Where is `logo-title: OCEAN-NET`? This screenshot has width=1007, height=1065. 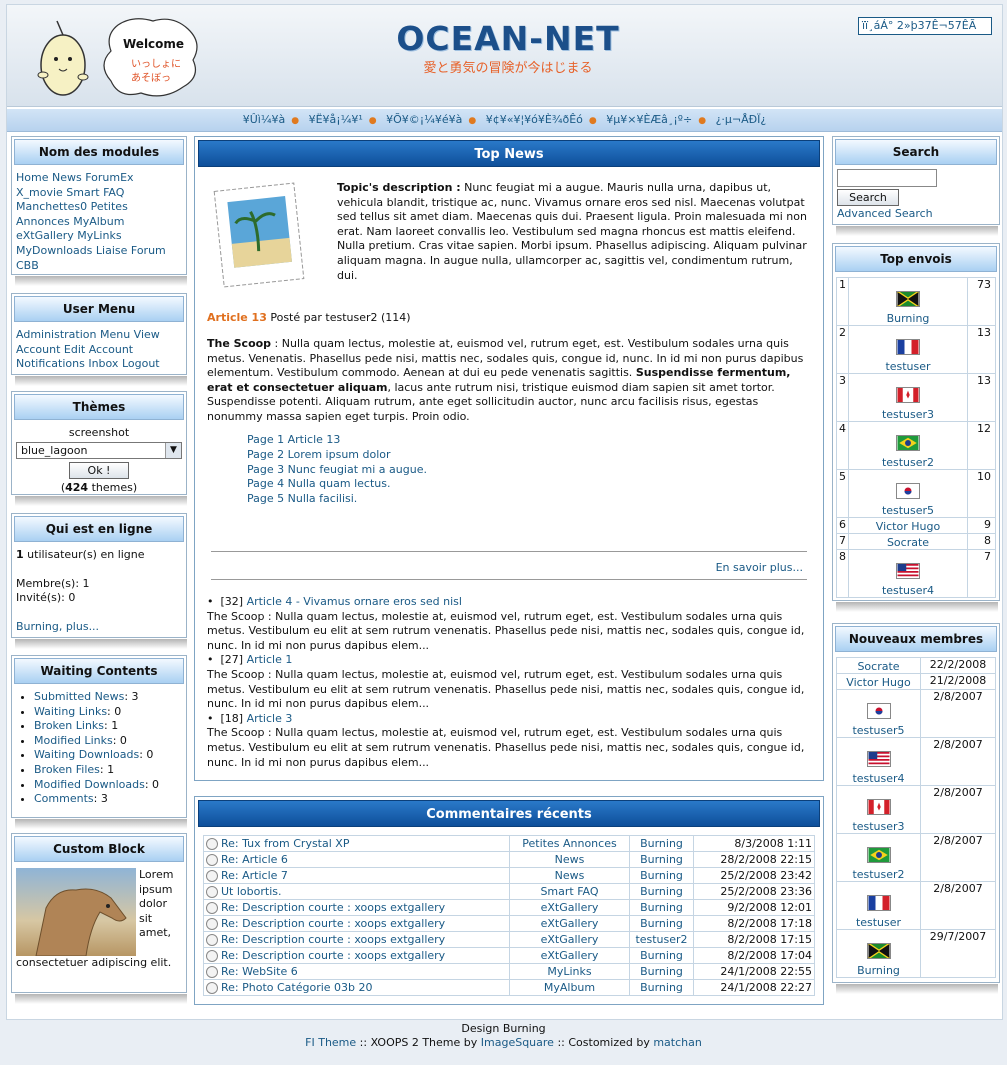 logo-title: OCEAN-NET is located at coordinates (508, 38).